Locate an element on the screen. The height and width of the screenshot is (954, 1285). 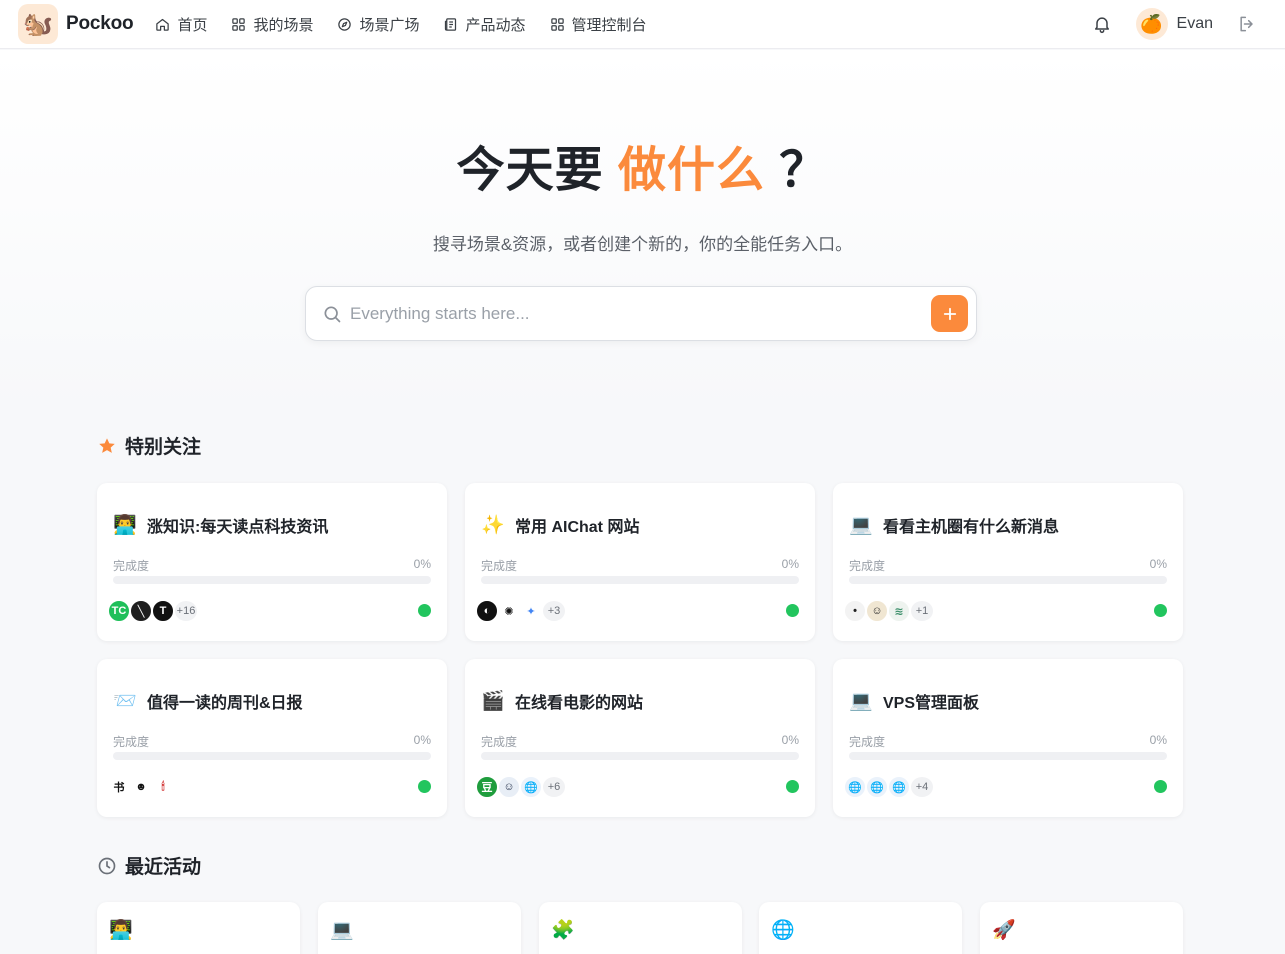
search-icon is located at coordinates (332, 314).